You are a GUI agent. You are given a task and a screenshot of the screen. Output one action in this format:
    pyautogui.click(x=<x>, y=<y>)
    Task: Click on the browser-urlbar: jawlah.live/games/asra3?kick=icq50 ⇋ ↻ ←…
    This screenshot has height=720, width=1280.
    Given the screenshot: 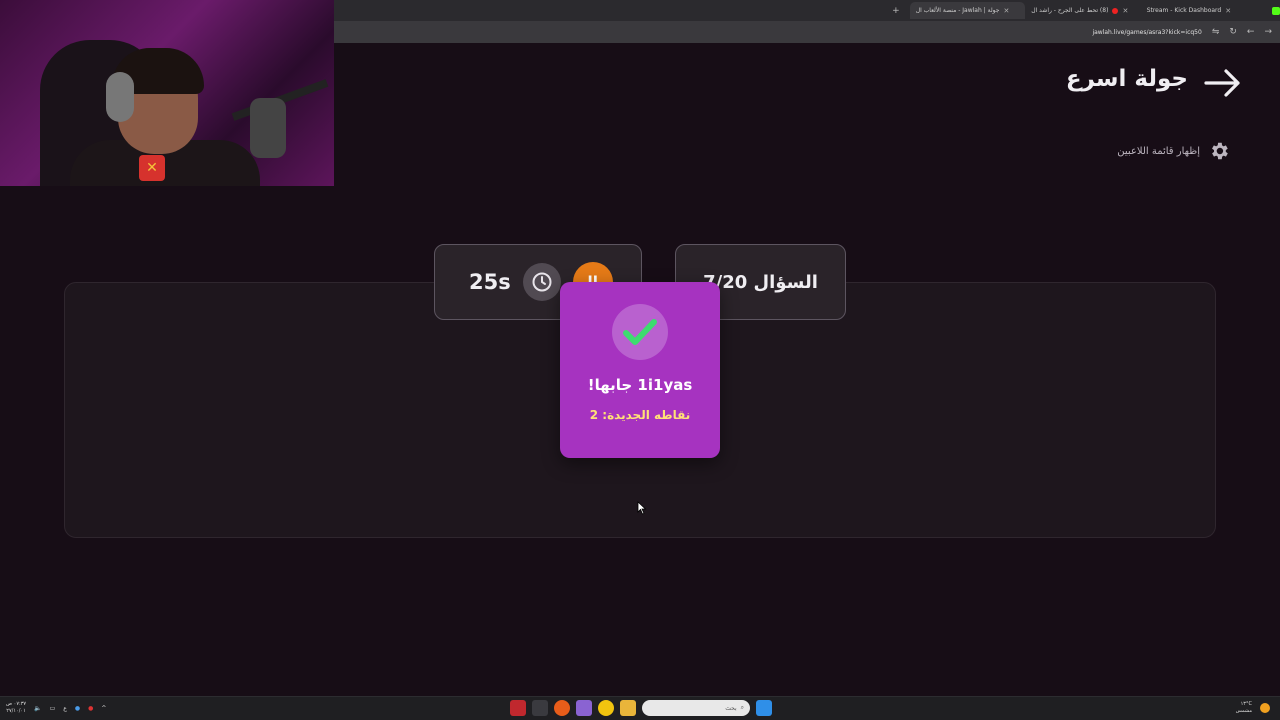 What is the action you would take?
    pyautogui.click(x=807, y=32)
    